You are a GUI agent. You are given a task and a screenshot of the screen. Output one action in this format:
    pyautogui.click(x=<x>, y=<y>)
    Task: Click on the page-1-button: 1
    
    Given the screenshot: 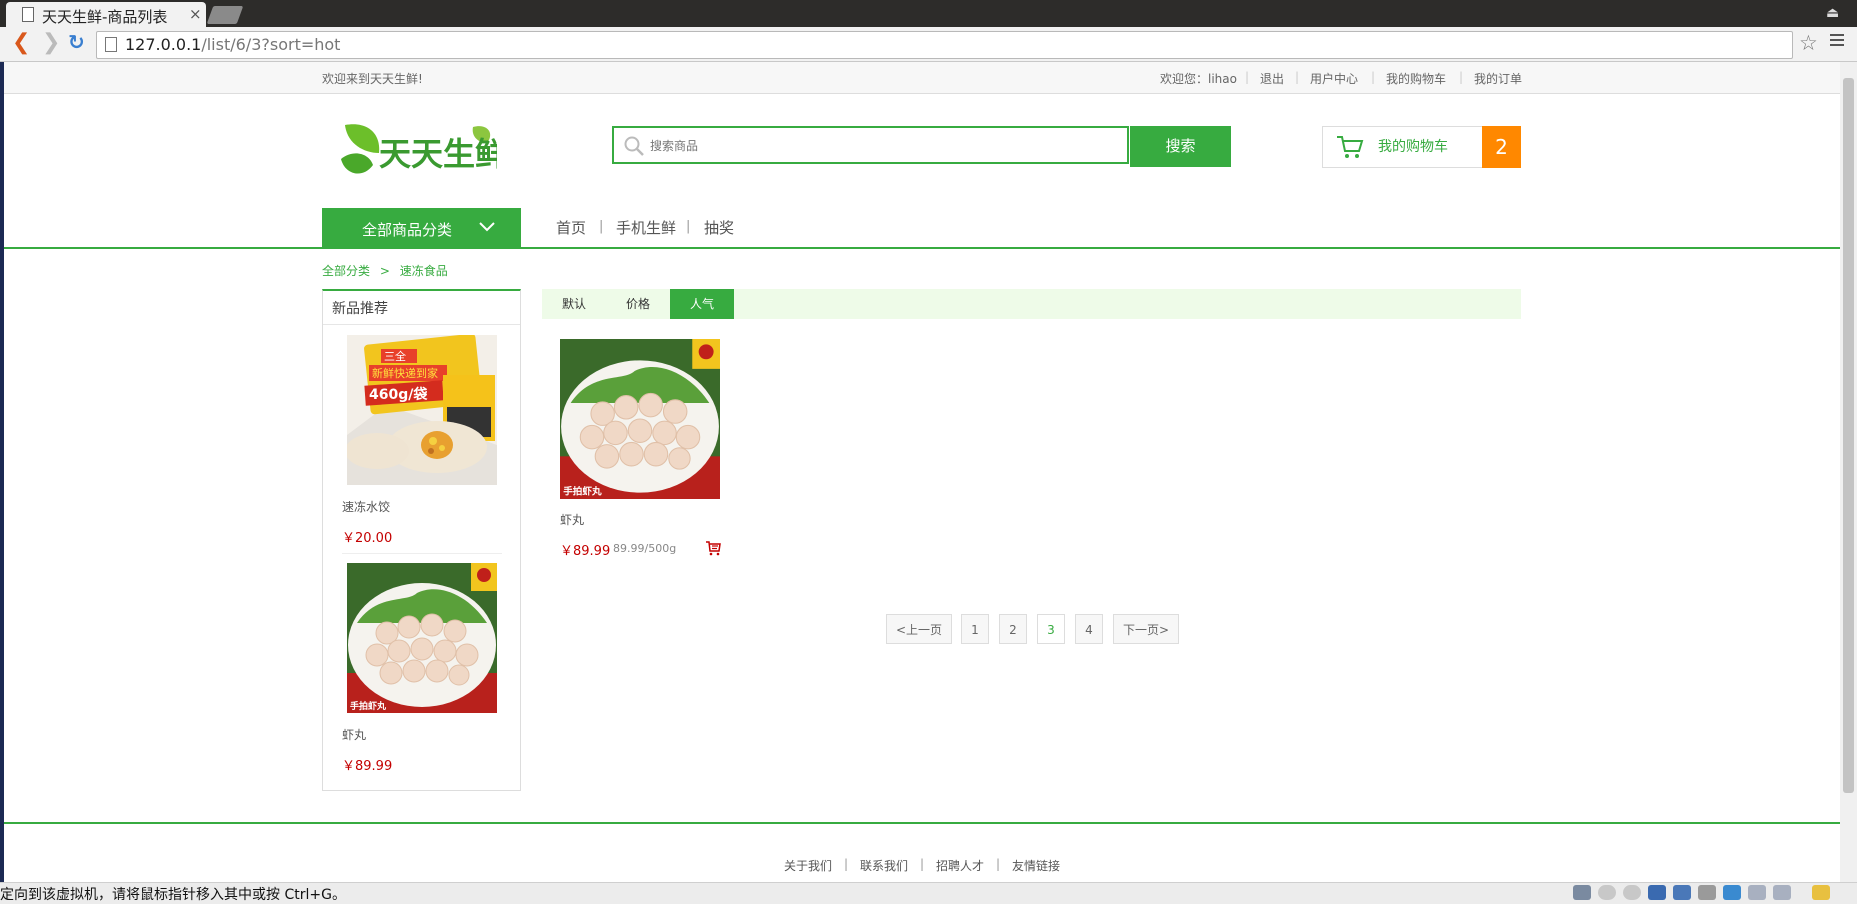 What is the action you would take?
    pyautogui.click(x=975, y=629)
    